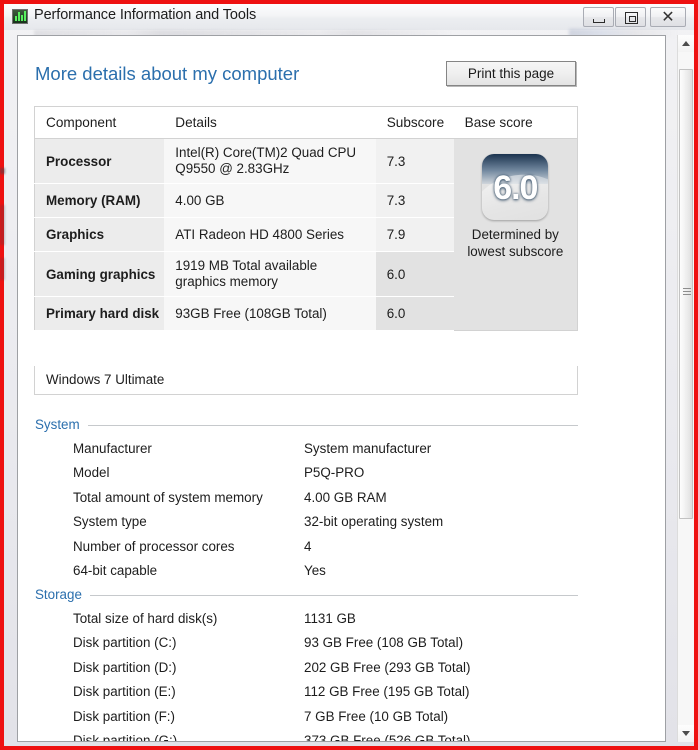  Describe the element at coordinates (308, 546) in the screenshot. I see `detail-value: 4` at that location.